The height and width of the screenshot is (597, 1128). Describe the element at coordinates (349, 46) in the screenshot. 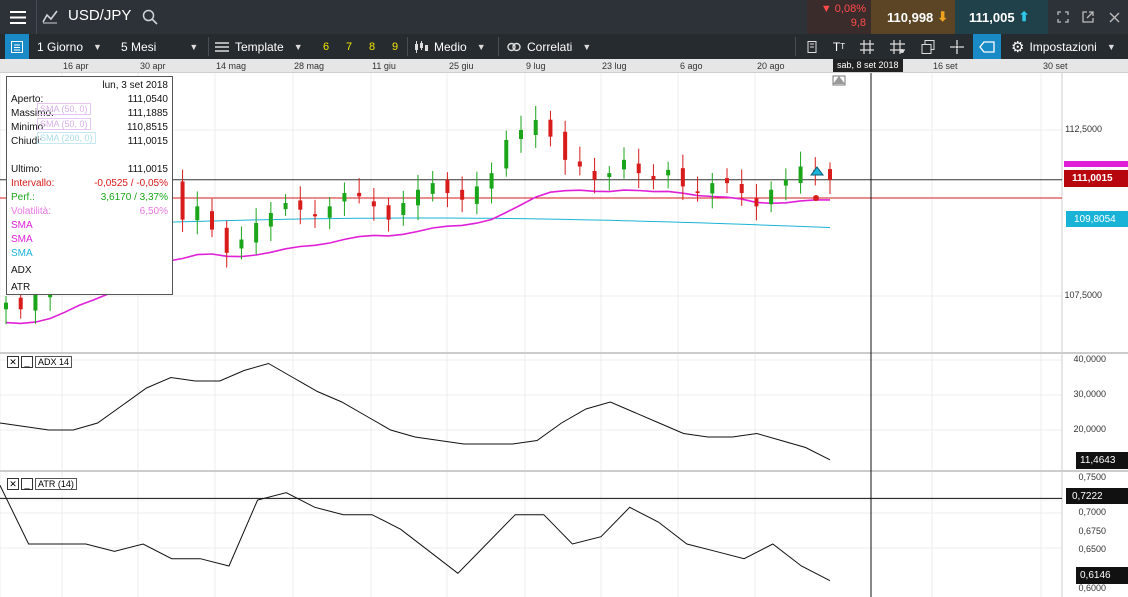

I see `preset-7: 7` at that location.